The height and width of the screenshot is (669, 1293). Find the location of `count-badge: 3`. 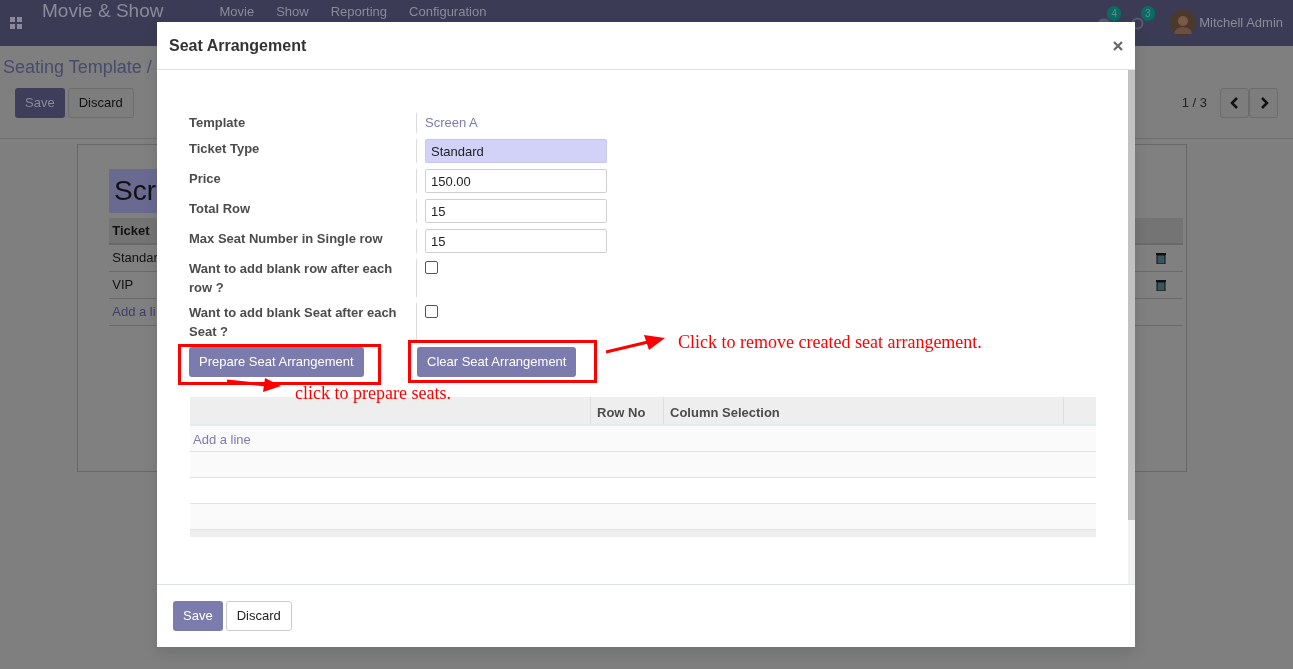

count-badge: 3 is located at coordinates (1147, 14).